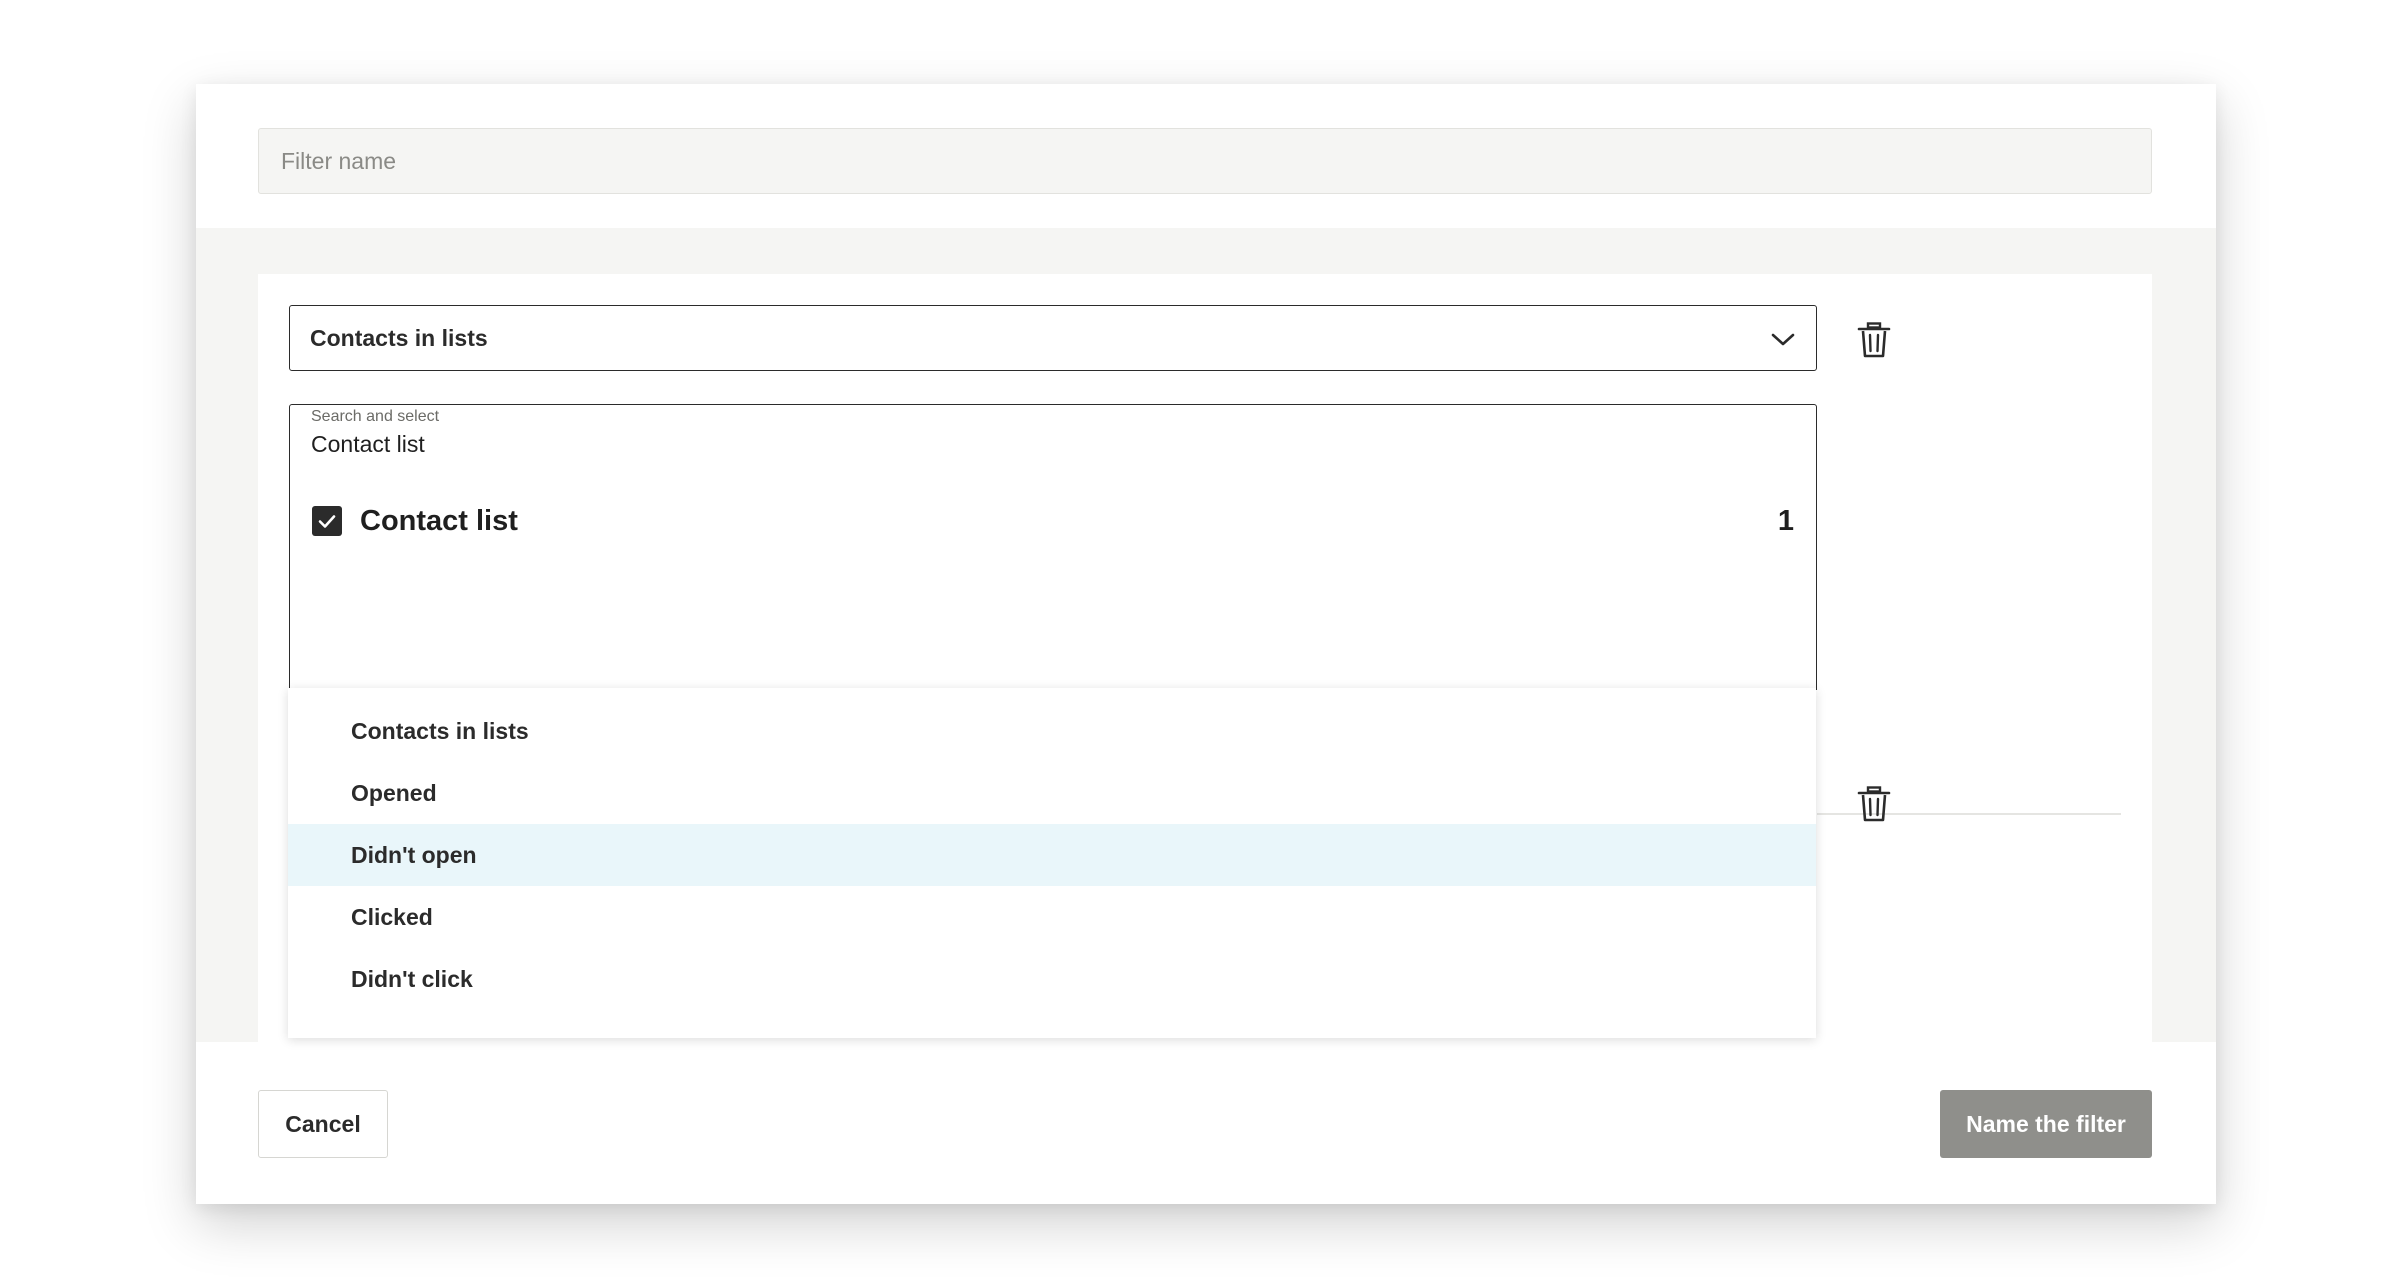 Image resolution: width=2400 pixels, height=1280 pixels. What do you see at coordinates (1052, 731) in the screenshot?
I see `dropdown-option-contacts-in-lists: Contacts in lists` at bounding box center [1052, 731].